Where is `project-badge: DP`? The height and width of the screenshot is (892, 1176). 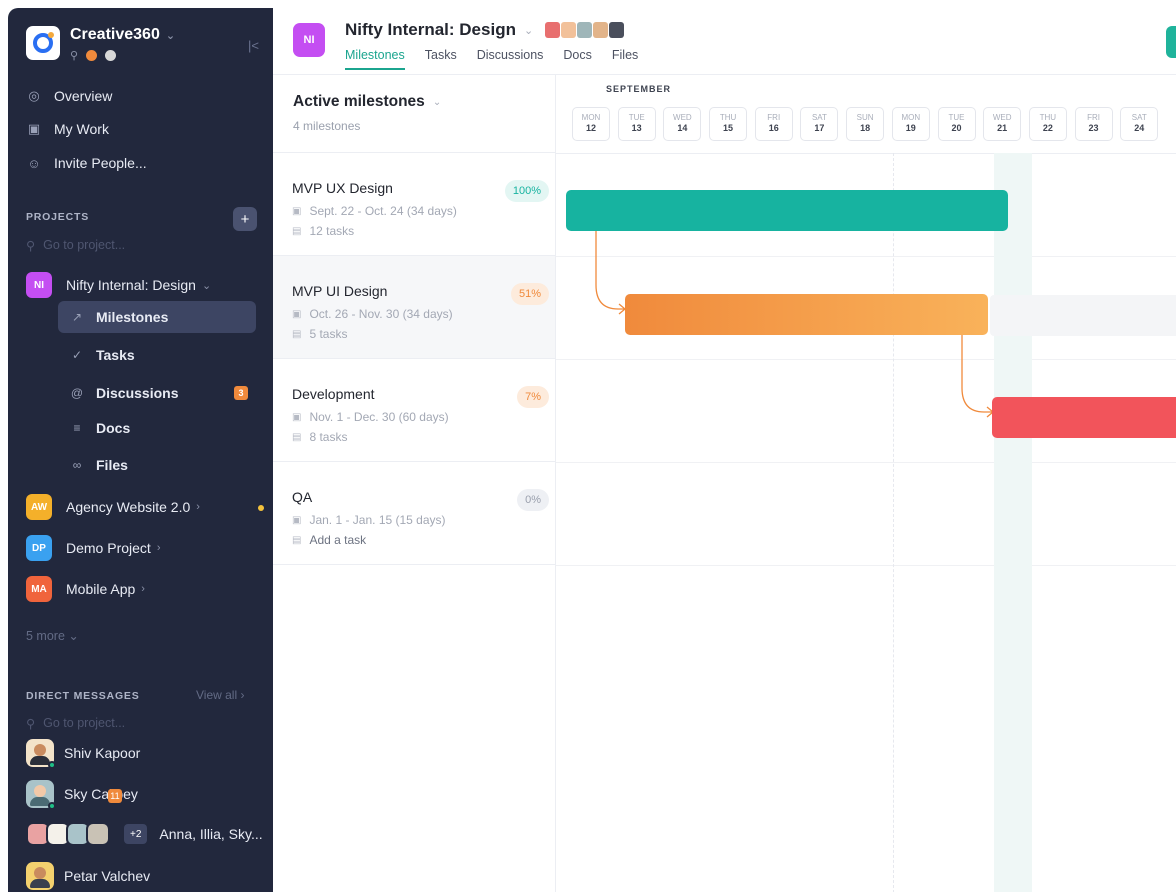 project-badge: DP is located at coordinates (39, 548).